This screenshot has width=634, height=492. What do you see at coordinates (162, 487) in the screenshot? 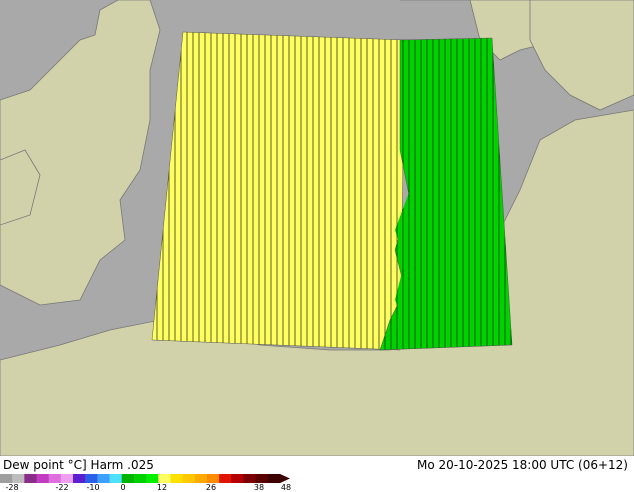
I see `scale-tick-label: 12` at bounding box center [162, 487].